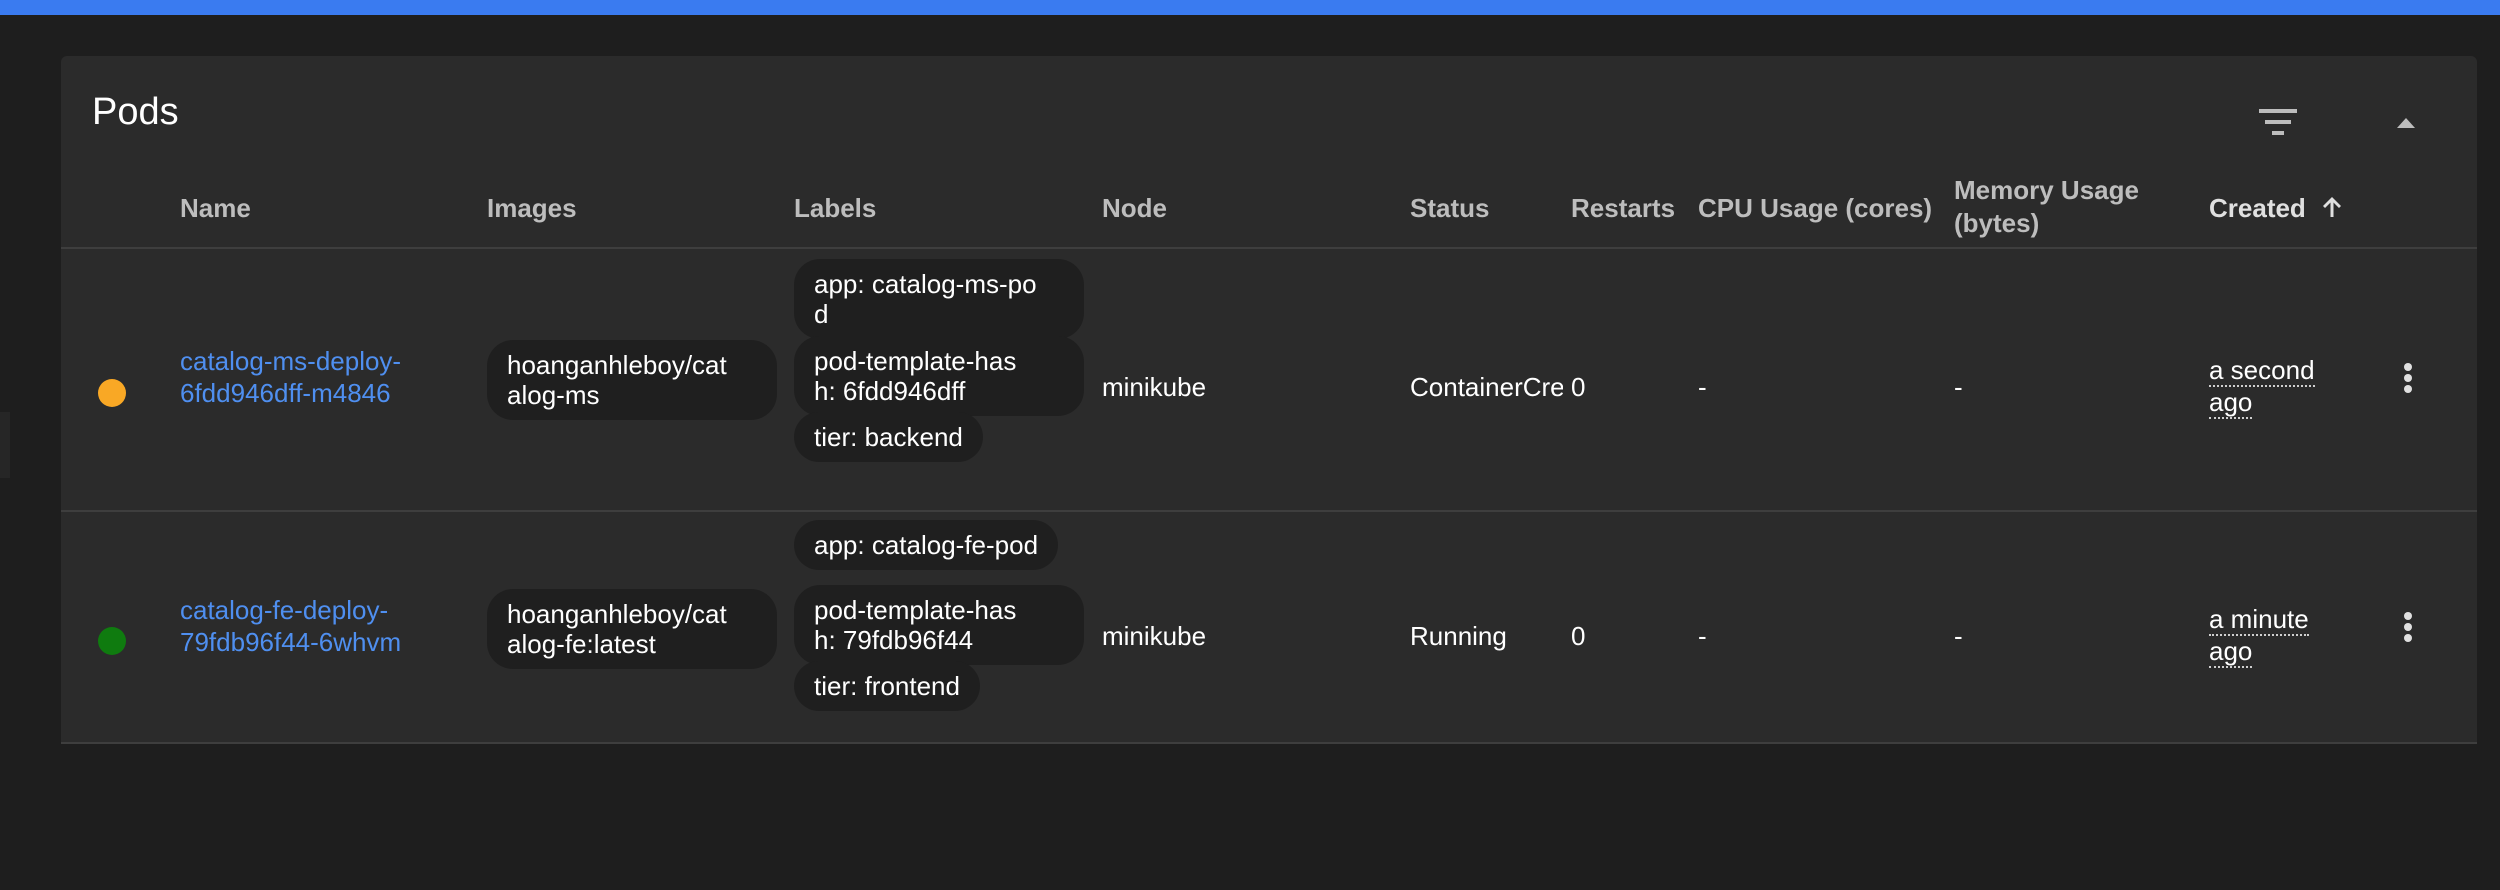 Image resolution: width=2500 pixels, height=890 pixels. What do you see at coordinates (5, 445) in the screenshot?
I see `side-panel-edge` at bounding box center [5, 445].